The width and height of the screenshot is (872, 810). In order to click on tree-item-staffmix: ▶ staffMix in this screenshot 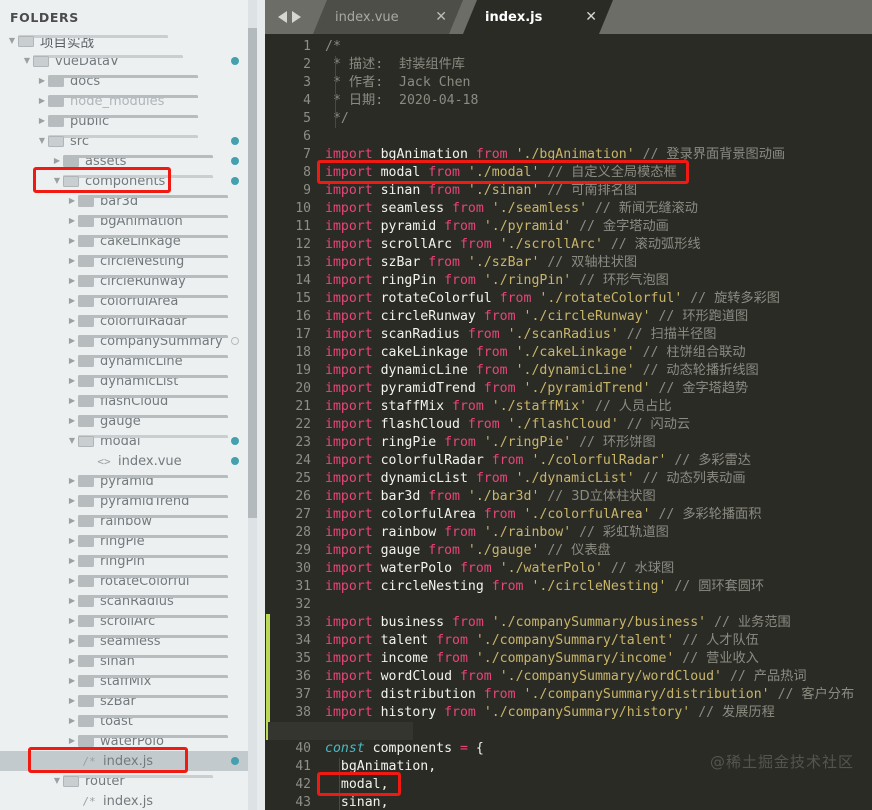, I will do `click(132, 681)`.